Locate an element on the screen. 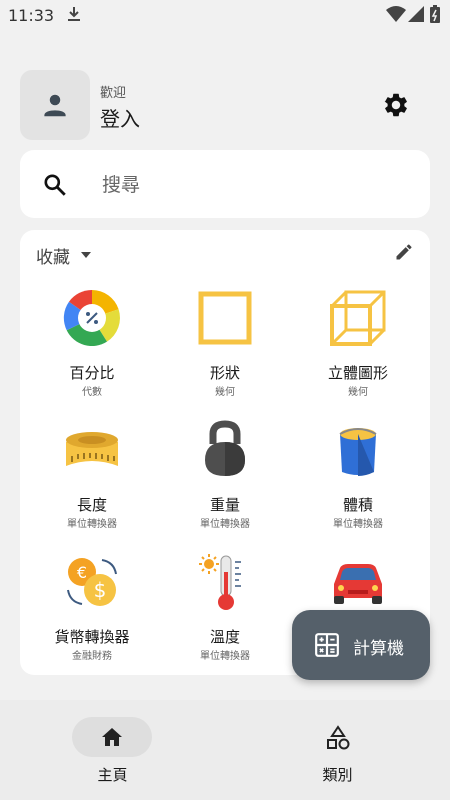 The width and height of the screenshot is (450, 800). favorites-dropdown: 收藏 is located at coordinates (64, 255).